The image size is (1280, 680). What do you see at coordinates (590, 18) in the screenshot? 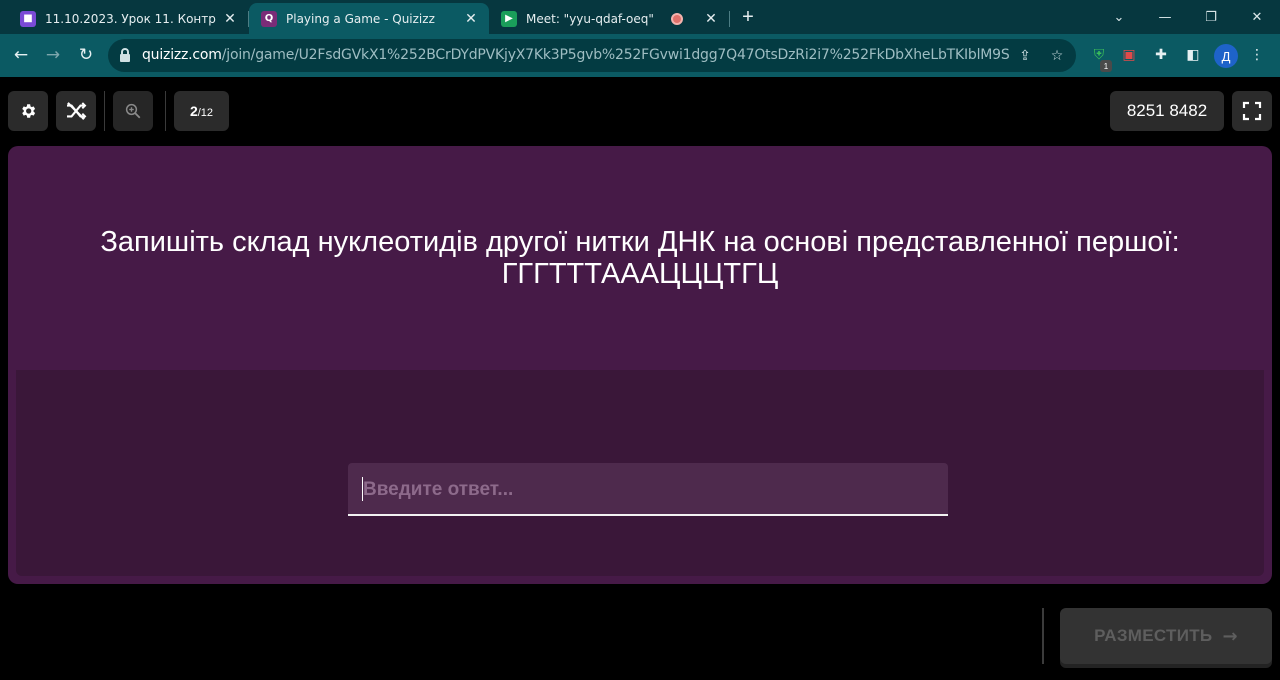
I see `tab-title: Meet: "yyu-qdaf-oeq"` at bounding box center [590, 18].